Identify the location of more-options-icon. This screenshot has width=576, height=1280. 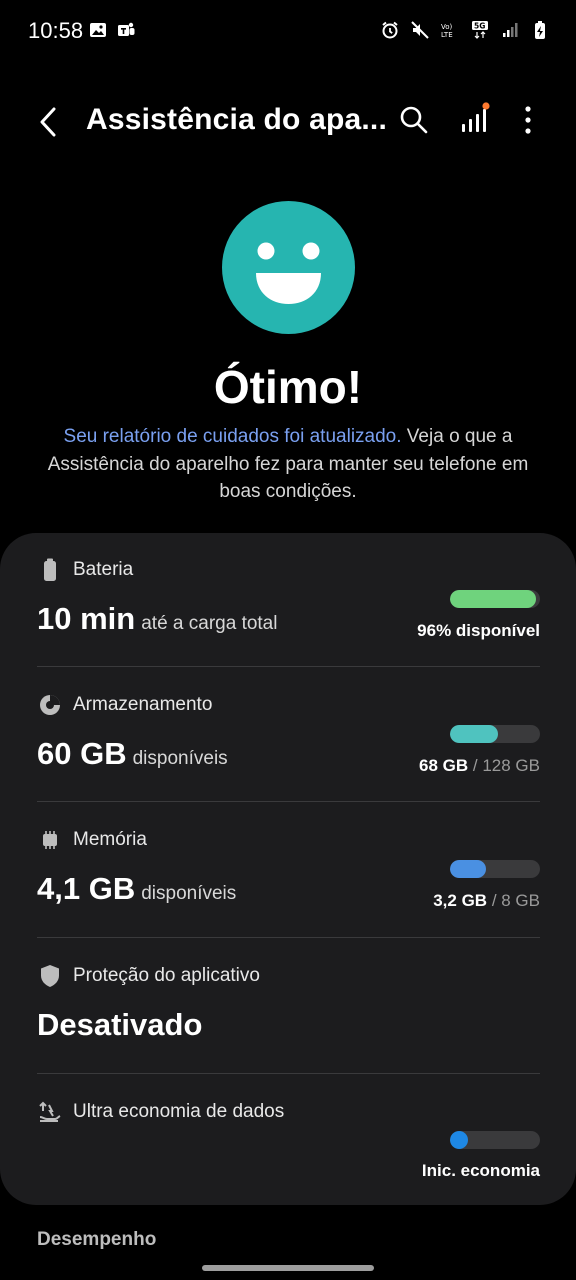
(528, 120).